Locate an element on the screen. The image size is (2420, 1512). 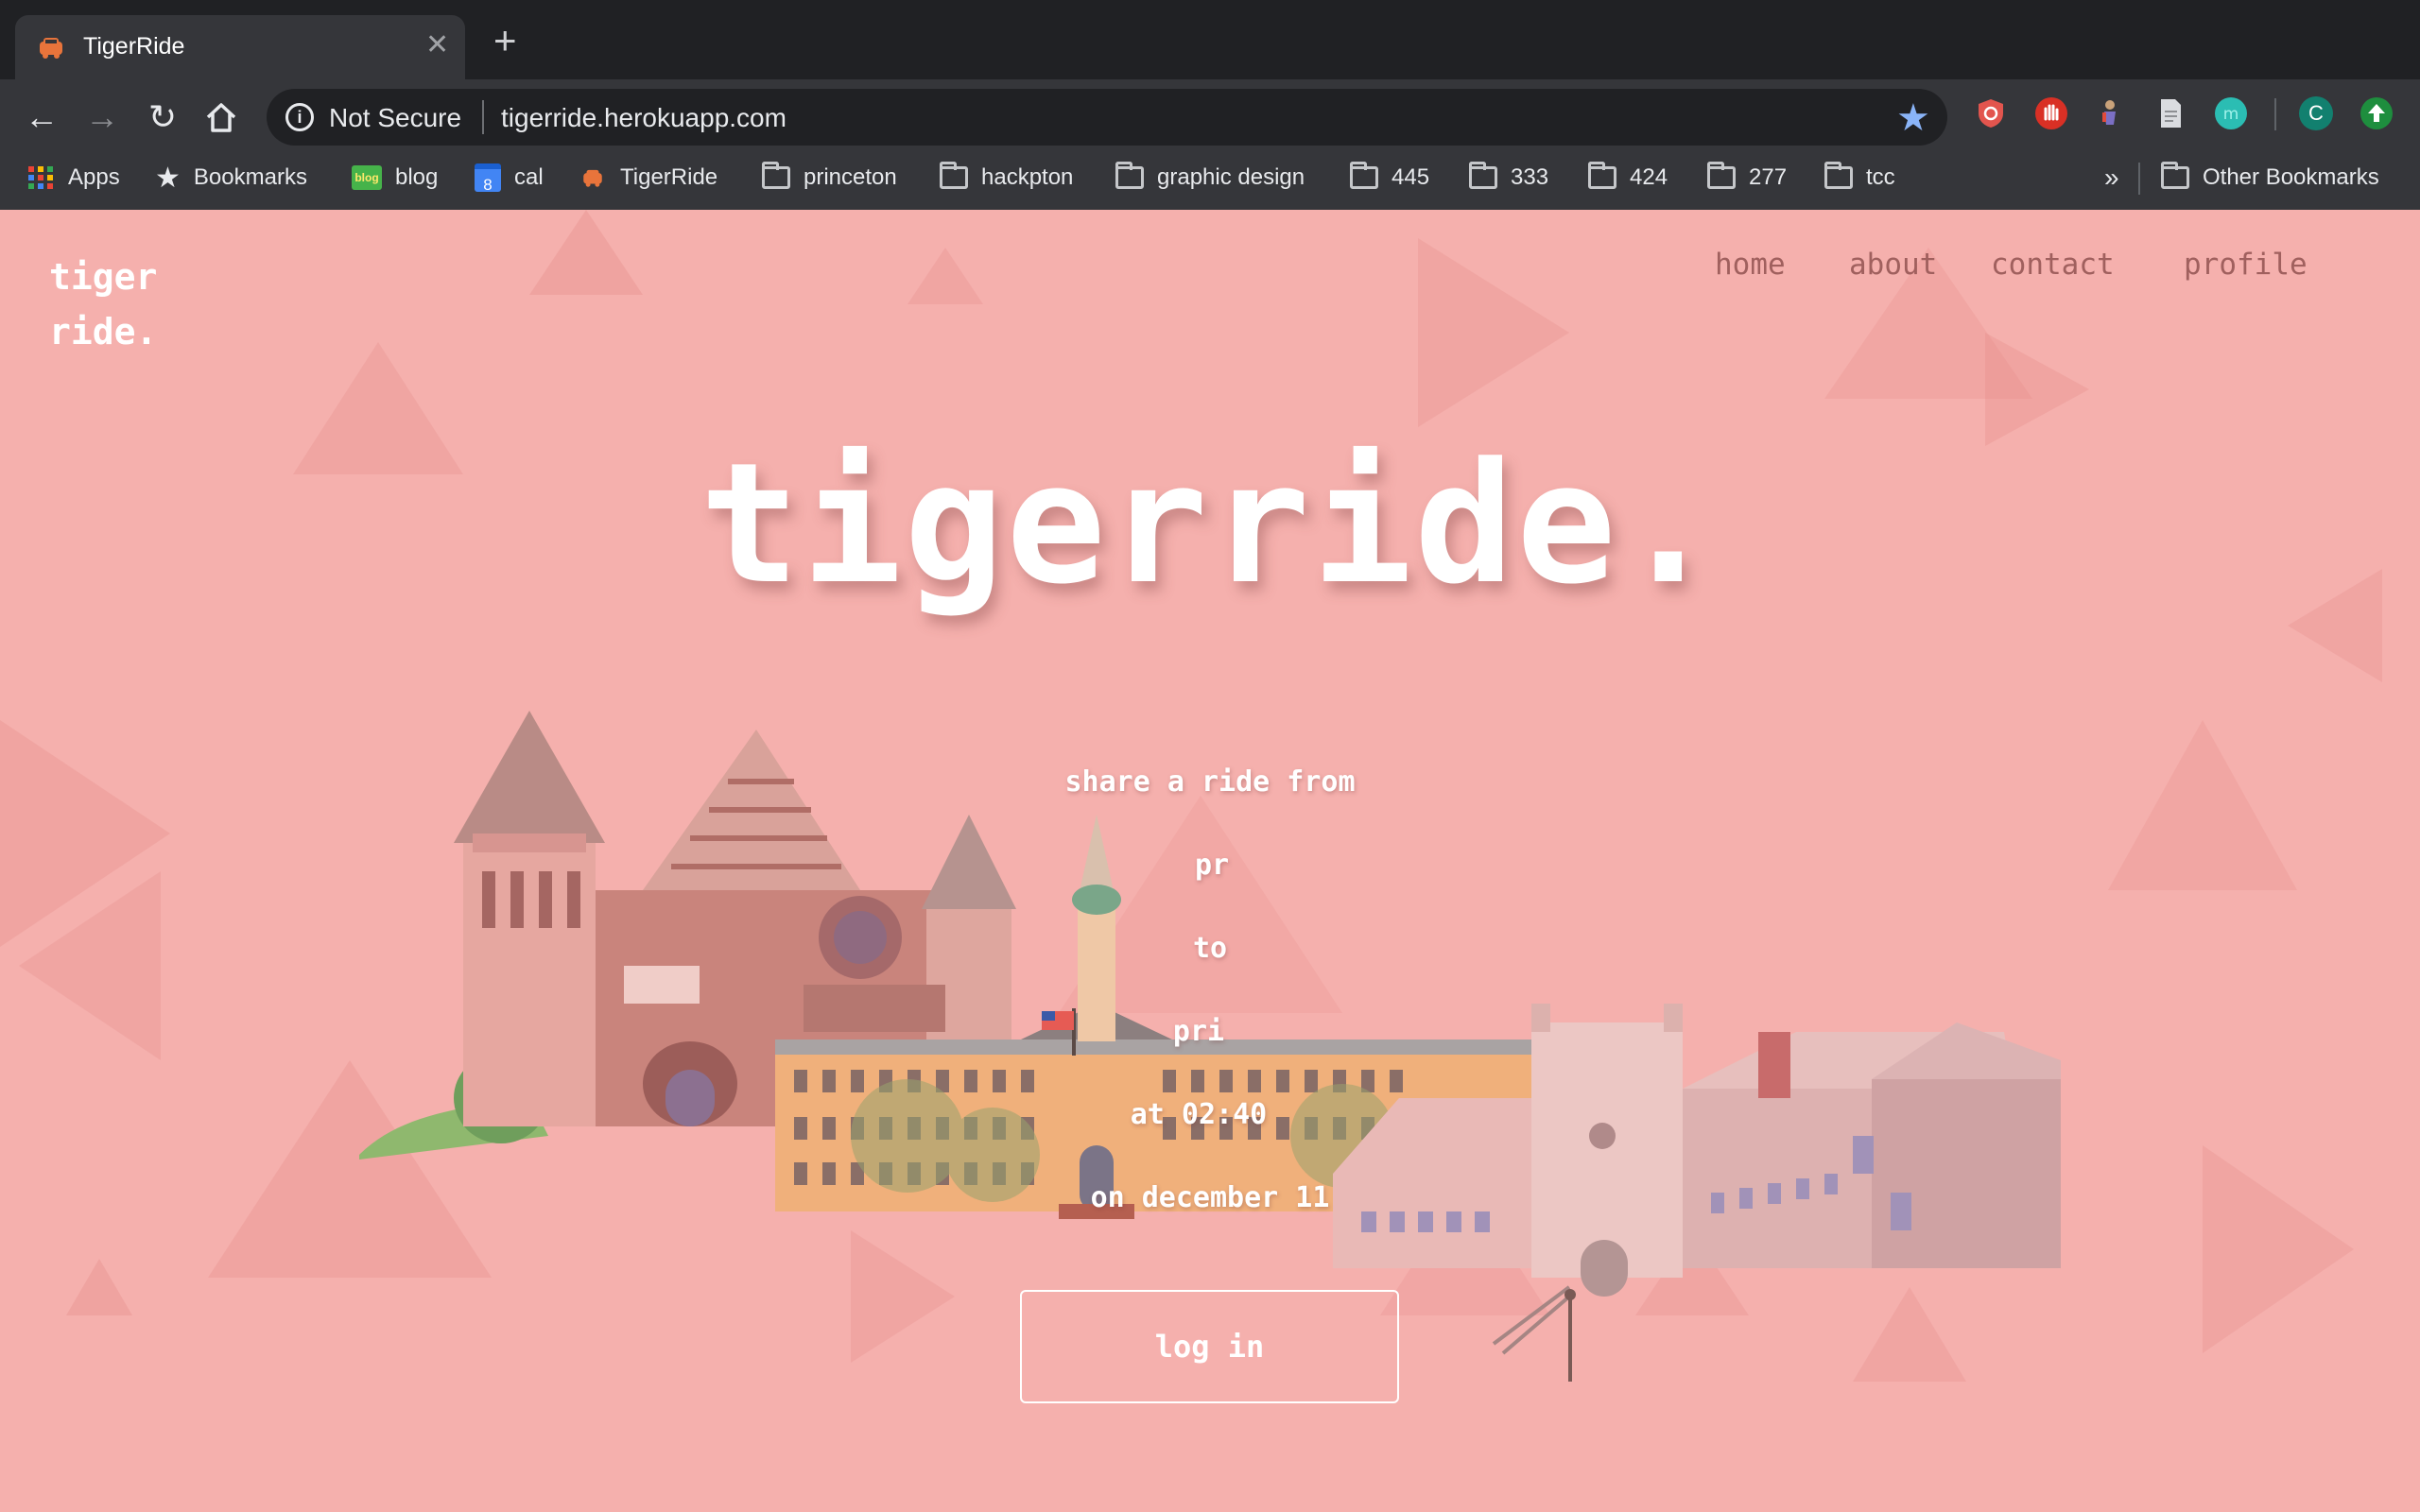
bookmark-blog: blog blog is located at coordinates (395, 178).